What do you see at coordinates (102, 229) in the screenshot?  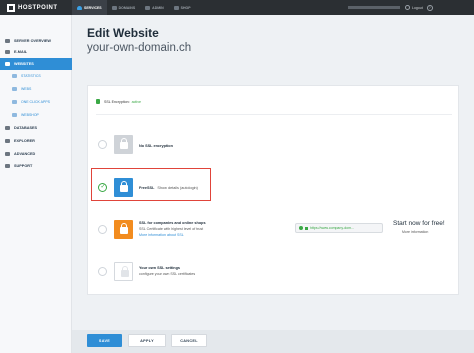 I see `radio-company-ssl` at bounding box center [102, 229].